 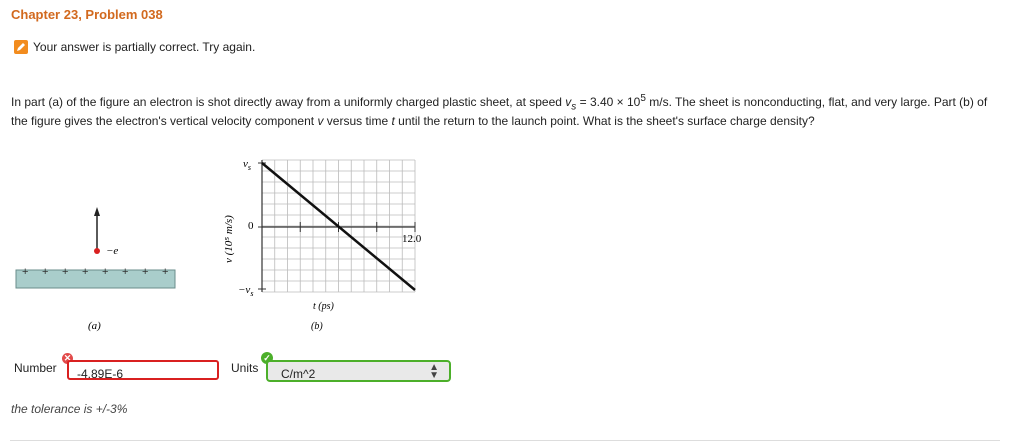 I want to click on problem-text-4: versus time, so click(x=357, y=121).